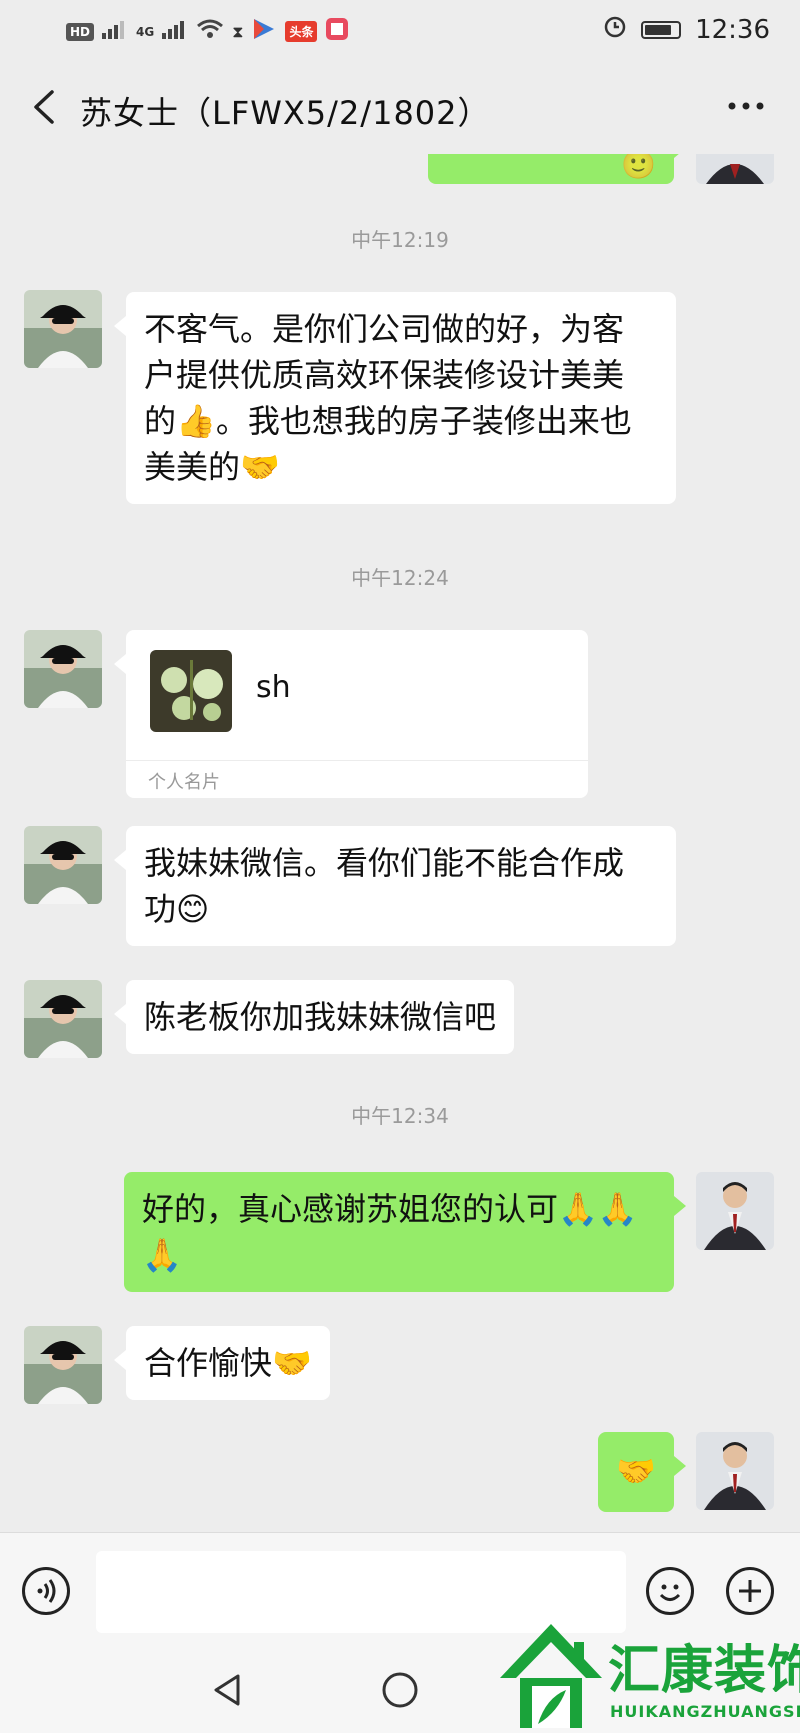  Describe the element at coordinates (661, 29) in the screenshot. I see `battery-icon` at that location.